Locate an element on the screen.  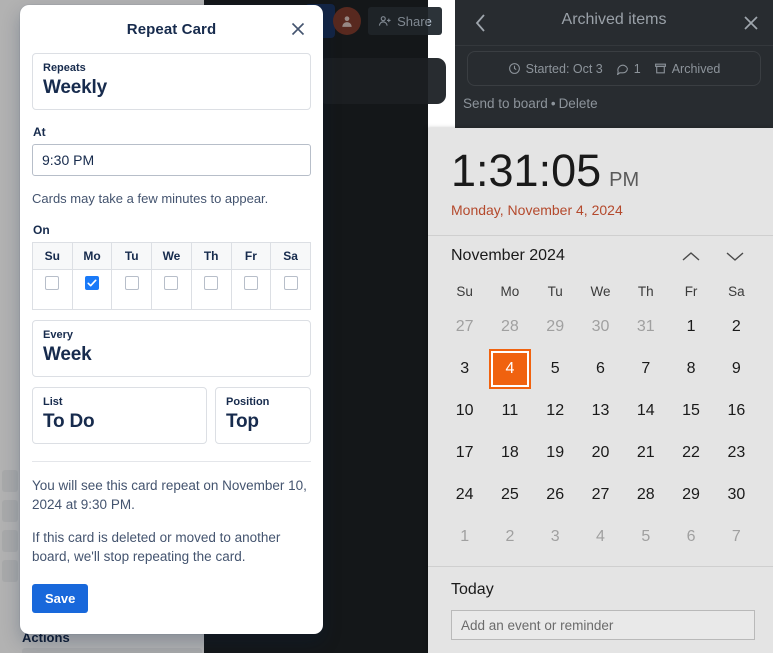
calendar-day: 25 is located at coordinates (509, 495).